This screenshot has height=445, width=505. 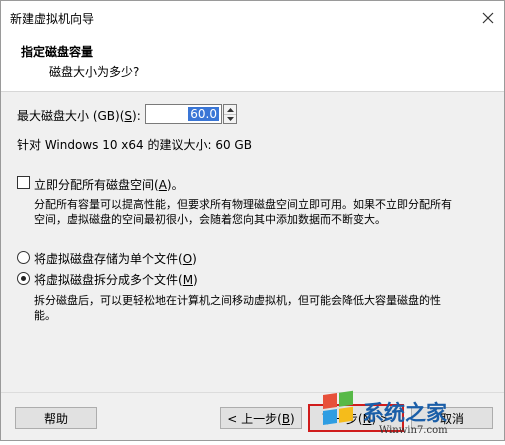 I want to click on back-button: < 上一步(B), so click(x=261, y=418).